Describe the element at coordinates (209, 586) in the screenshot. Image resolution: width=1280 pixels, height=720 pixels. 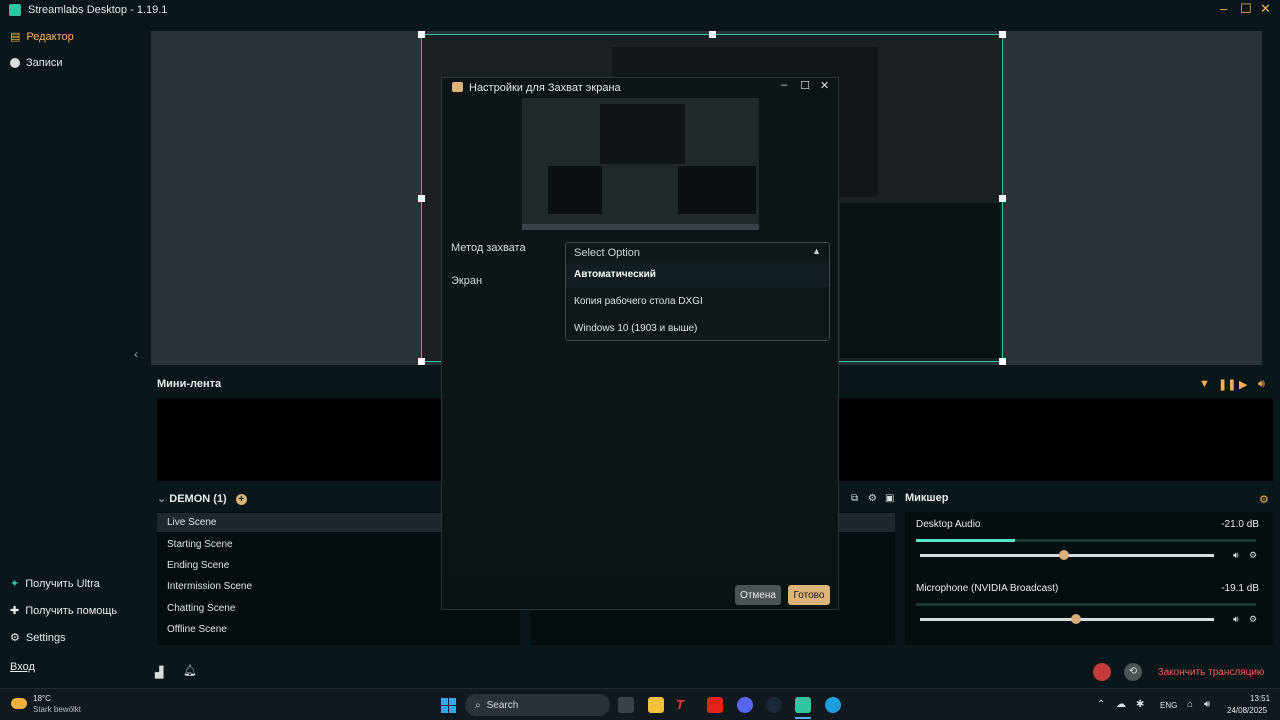
I see `scene-item: Intermission Scene` at that location.